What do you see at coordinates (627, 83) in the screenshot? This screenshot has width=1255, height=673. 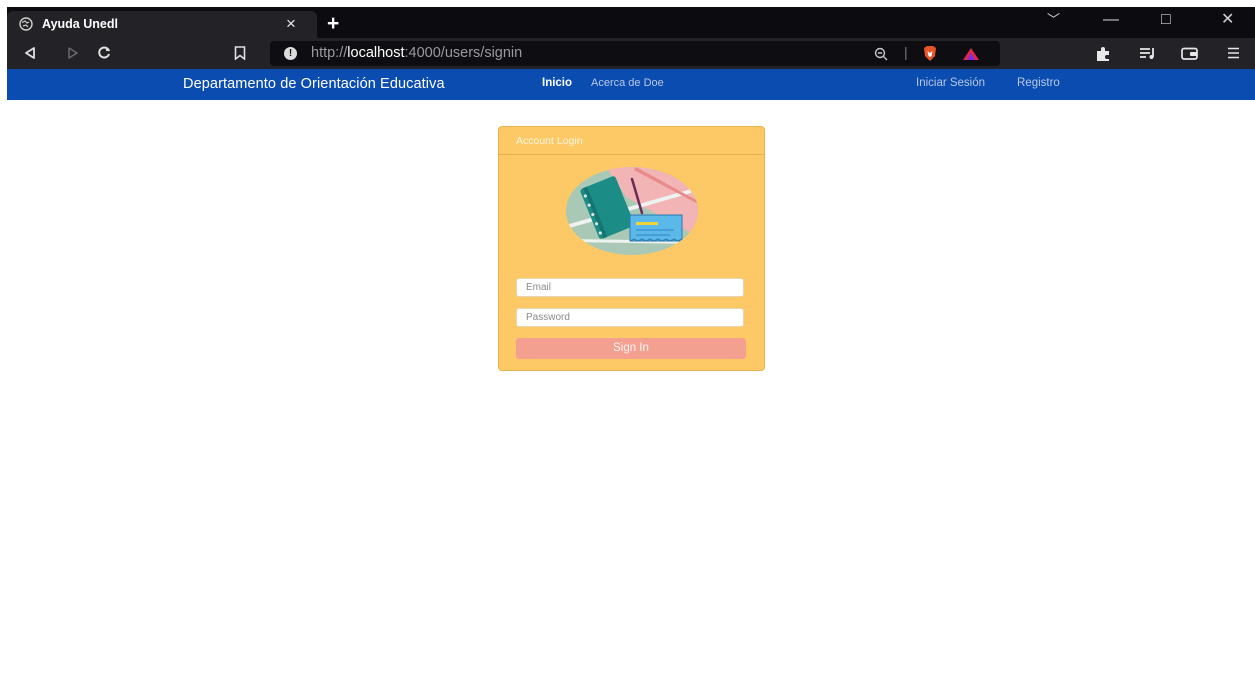 I see `nav-link-acerca: Acerca de Doe` at bounding box center [627, 83].